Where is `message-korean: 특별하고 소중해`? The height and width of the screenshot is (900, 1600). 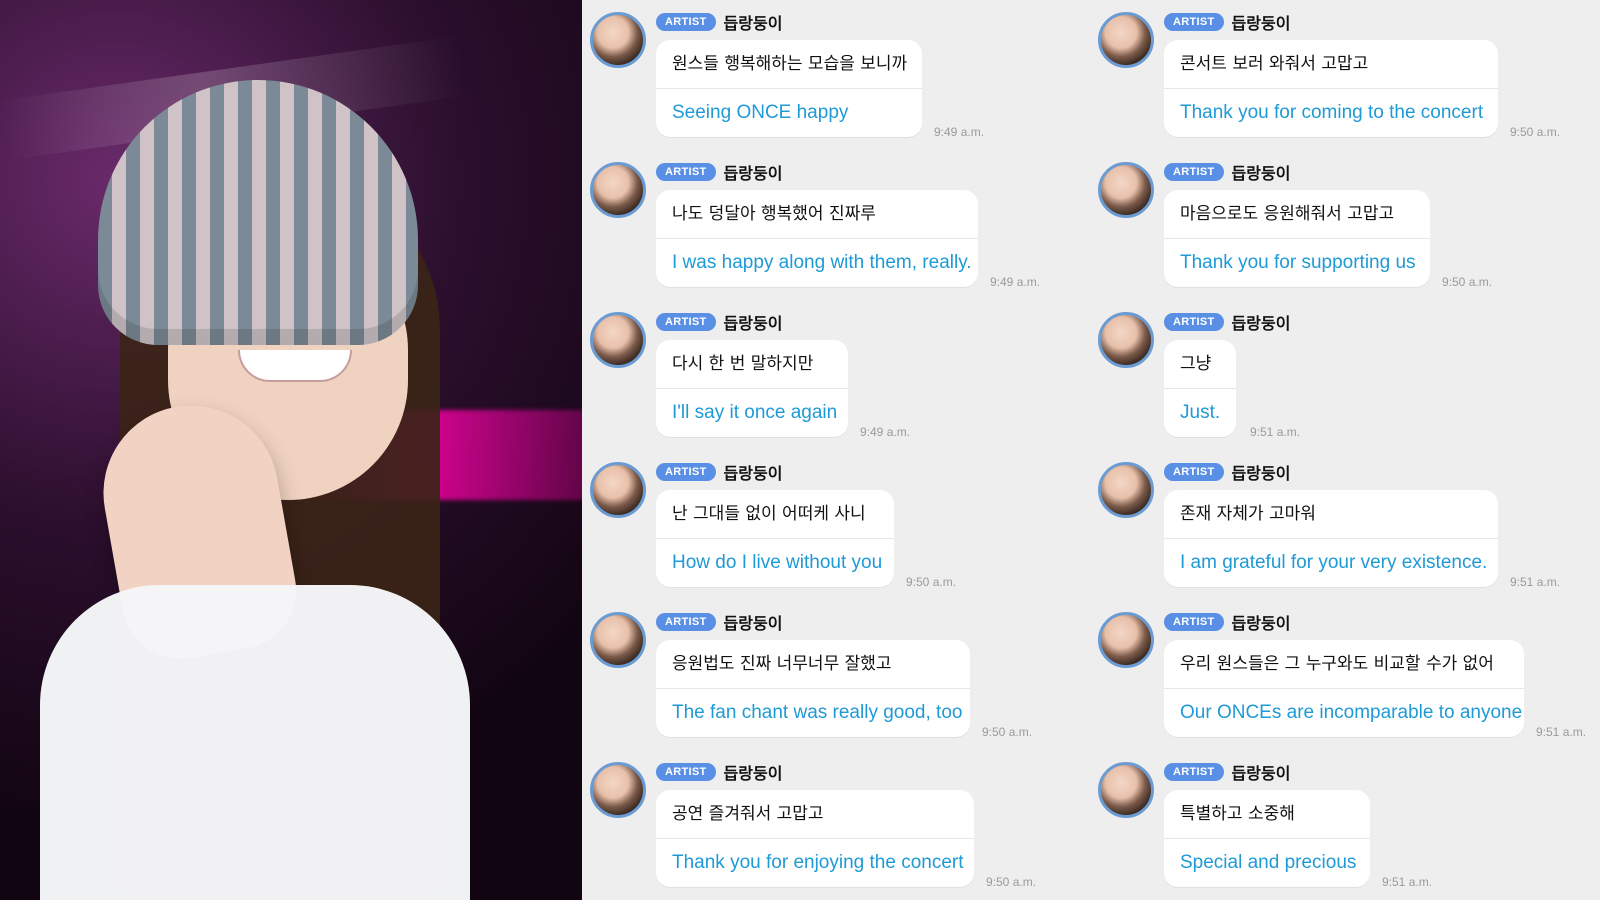 message-korean: 특별하고 소중해 is located at coordinates (1237, 814).